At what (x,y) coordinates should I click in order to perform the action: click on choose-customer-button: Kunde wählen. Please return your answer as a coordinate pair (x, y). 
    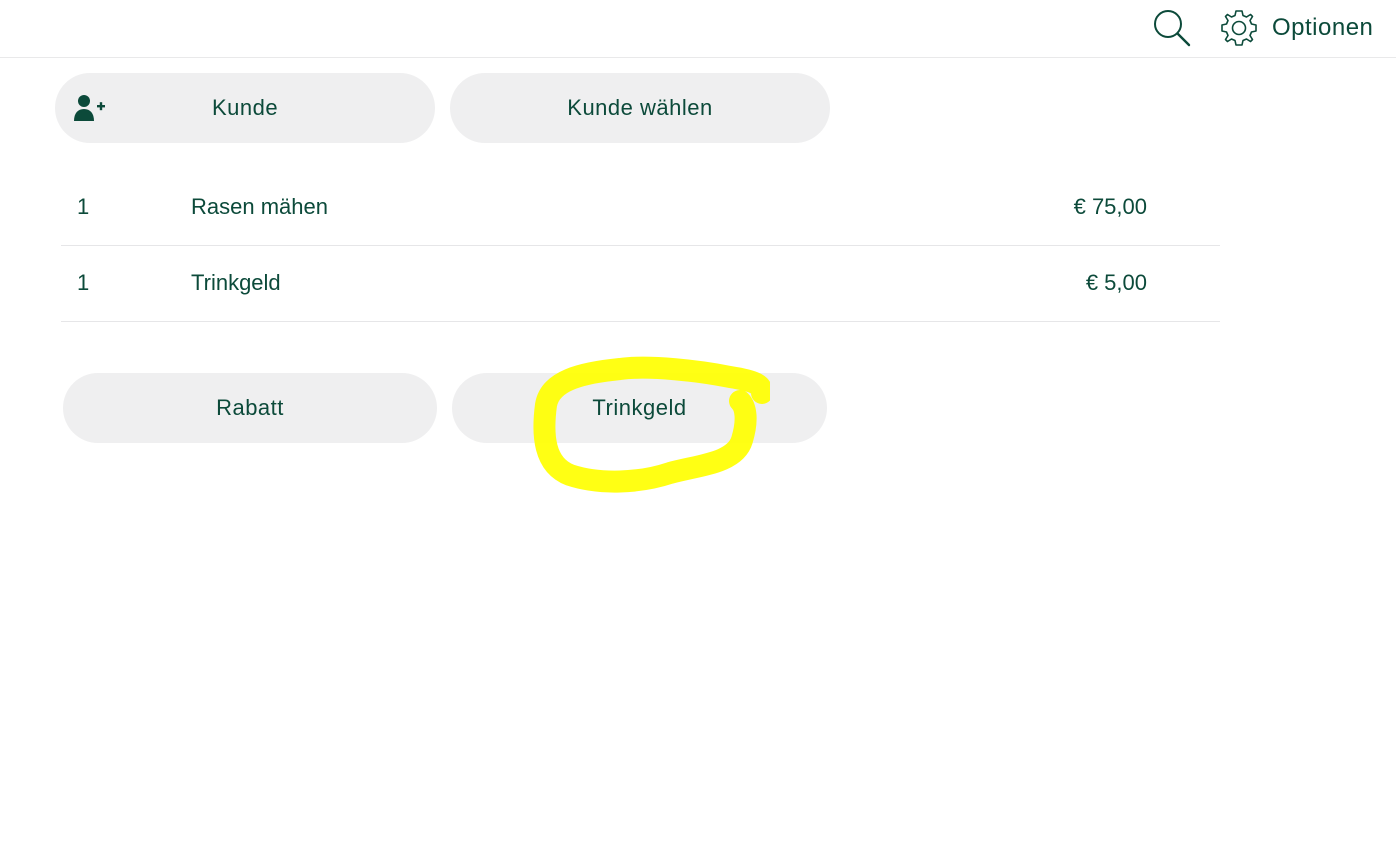
    Looking at the image, I should click on (640, 108).